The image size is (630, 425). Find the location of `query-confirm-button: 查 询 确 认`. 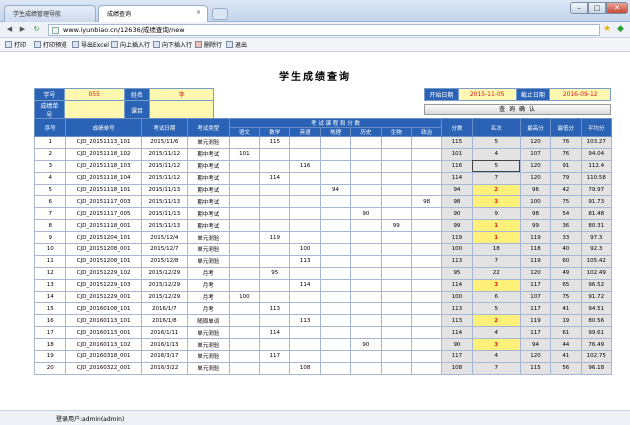

query-confirm-button: 查 询 确 认 is located at coordinates (517, 109).